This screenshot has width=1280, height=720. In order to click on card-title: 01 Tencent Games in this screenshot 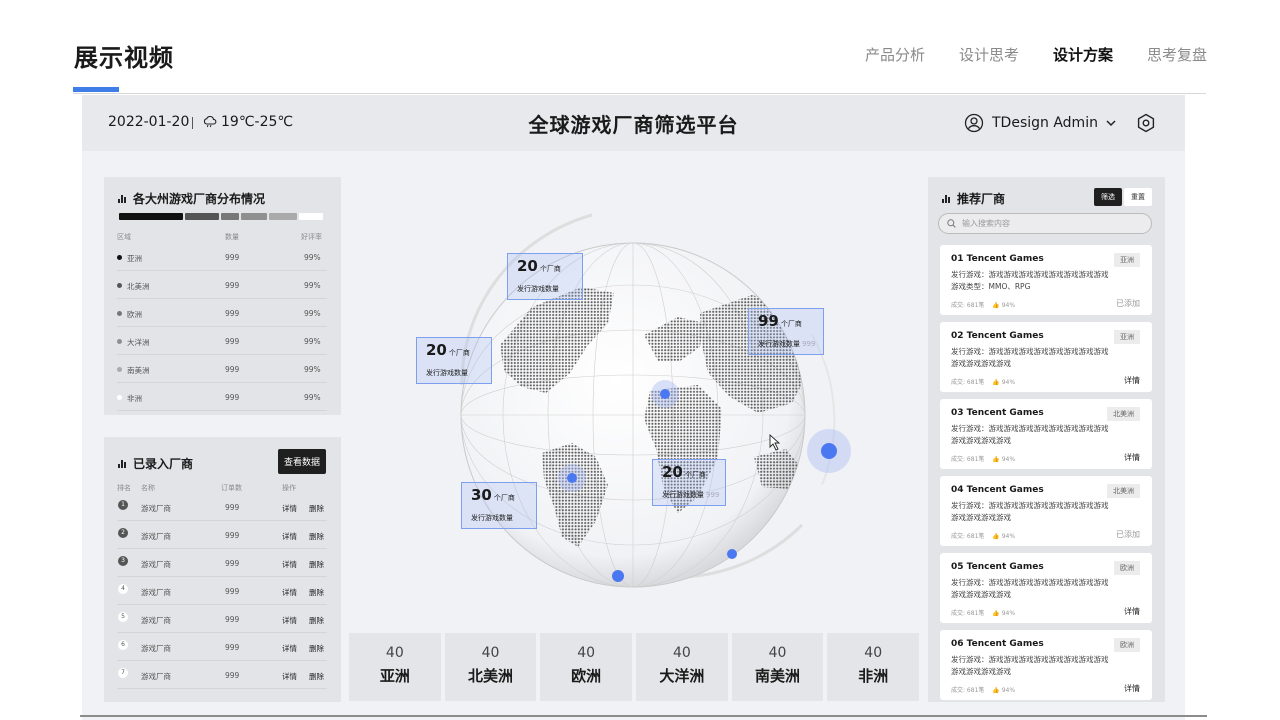, I will do `click(997, 259)`.